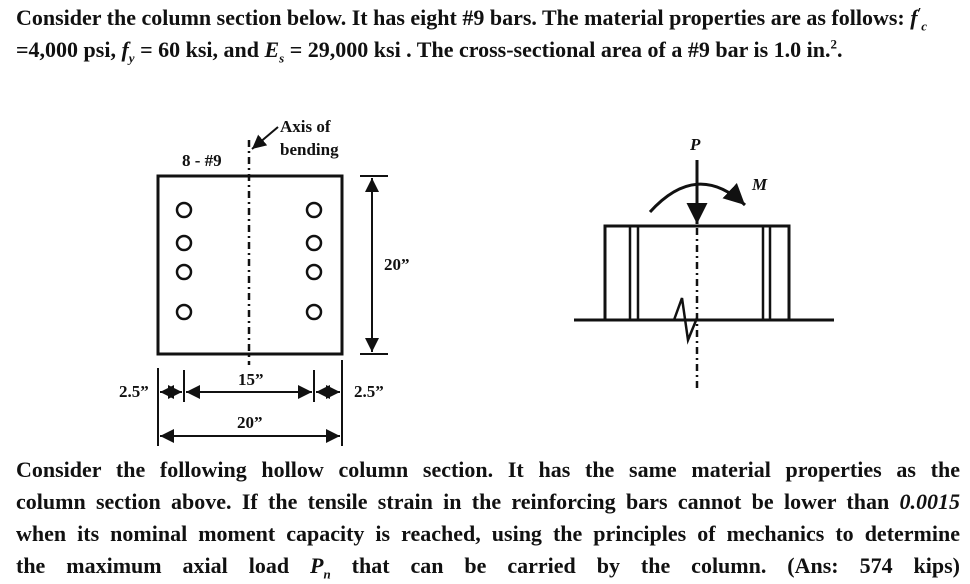 The image size is (970, 584). I want to click on pn-symbol: Pn, so click(320, 567).